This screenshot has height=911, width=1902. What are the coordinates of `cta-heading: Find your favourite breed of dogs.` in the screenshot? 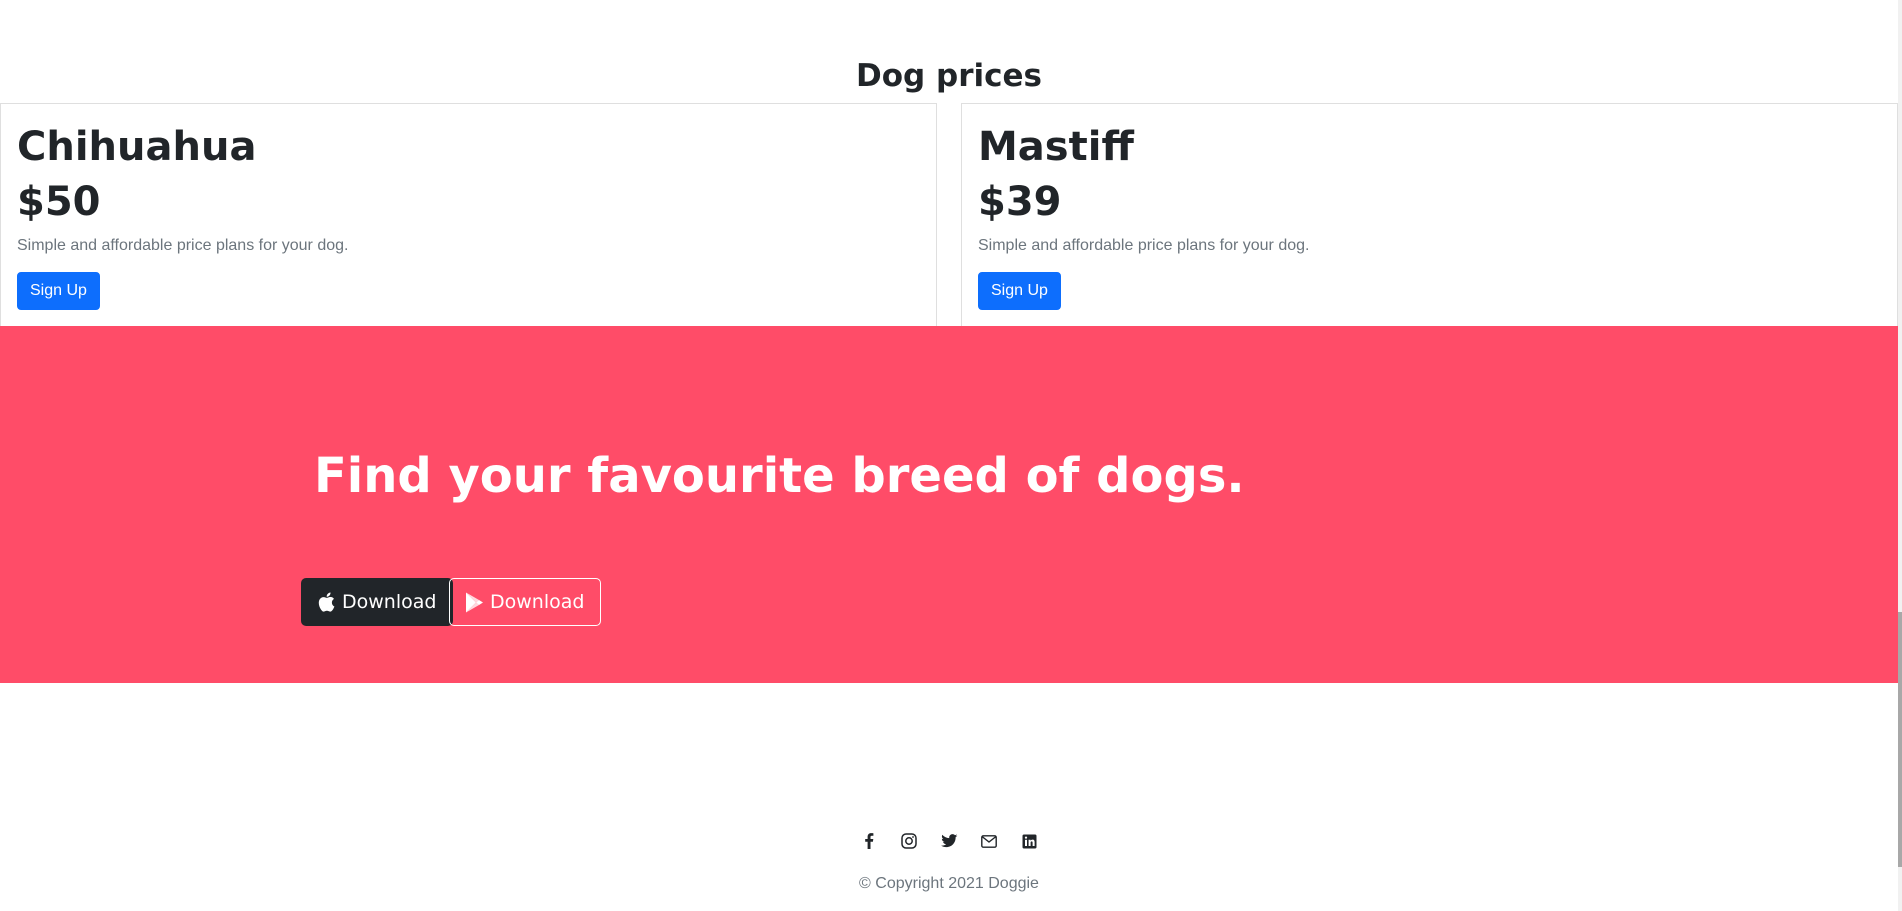 It's located at (779, 476).